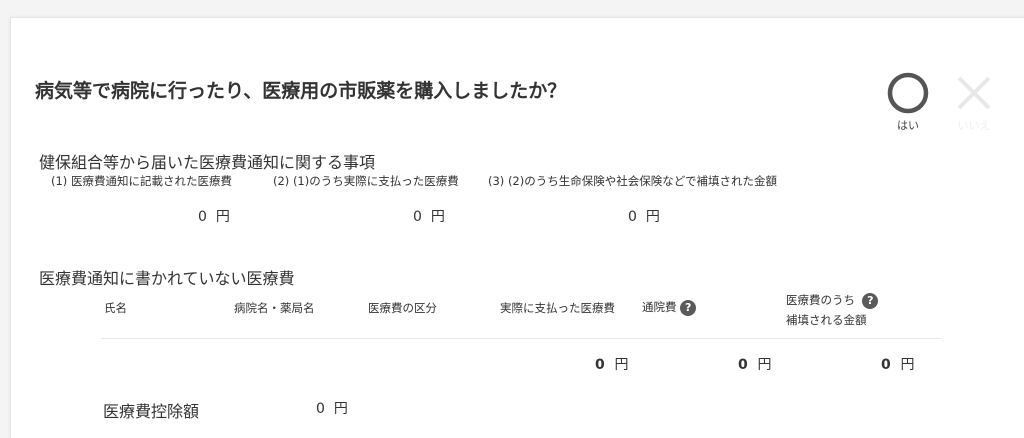  Describe the element at coordinates (826, 320) in the screenshot. I see `col-header-covered-line2: 補填される金額` at that location.